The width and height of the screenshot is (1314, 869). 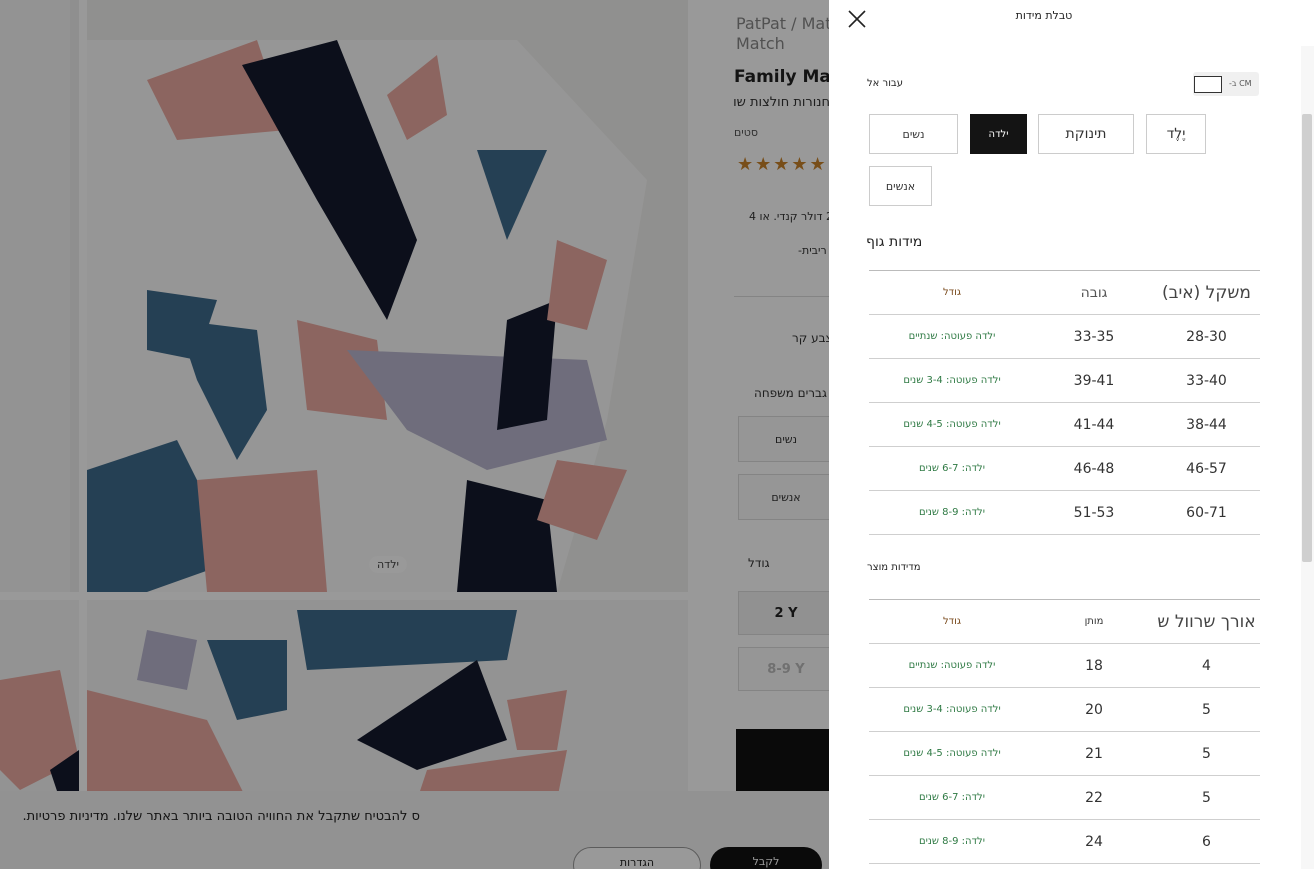 What do you see at coordinates (1094, 709) in the screenshot?
I see `waist-cell: 20` at bounding box center [1094, 709].